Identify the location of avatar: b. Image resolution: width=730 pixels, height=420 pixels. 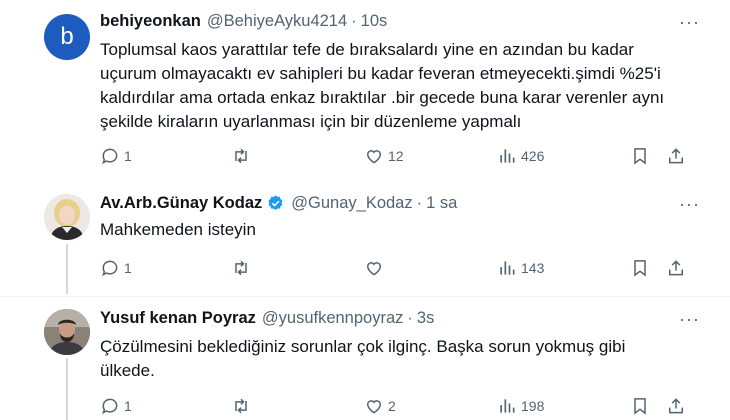
(67, 37).